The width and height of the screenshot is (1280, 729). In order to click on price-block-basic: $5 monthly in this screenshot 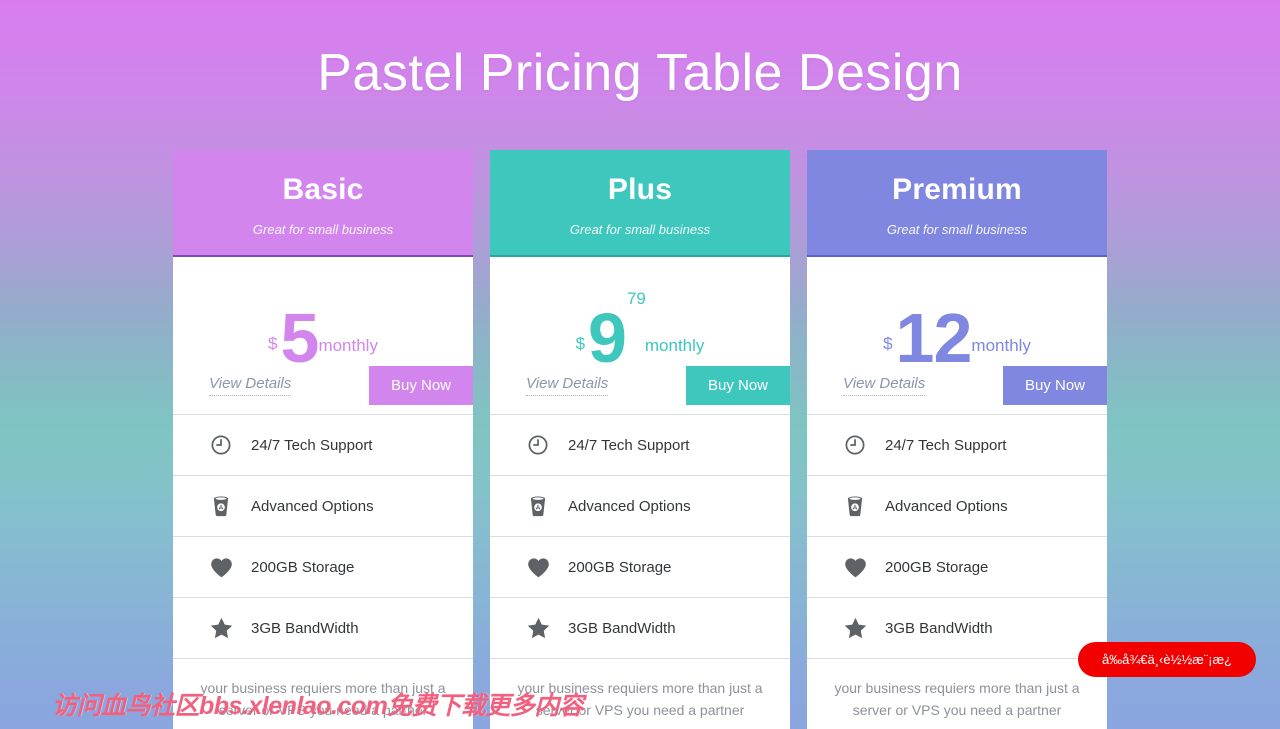, I will do `click(323, 315)`.